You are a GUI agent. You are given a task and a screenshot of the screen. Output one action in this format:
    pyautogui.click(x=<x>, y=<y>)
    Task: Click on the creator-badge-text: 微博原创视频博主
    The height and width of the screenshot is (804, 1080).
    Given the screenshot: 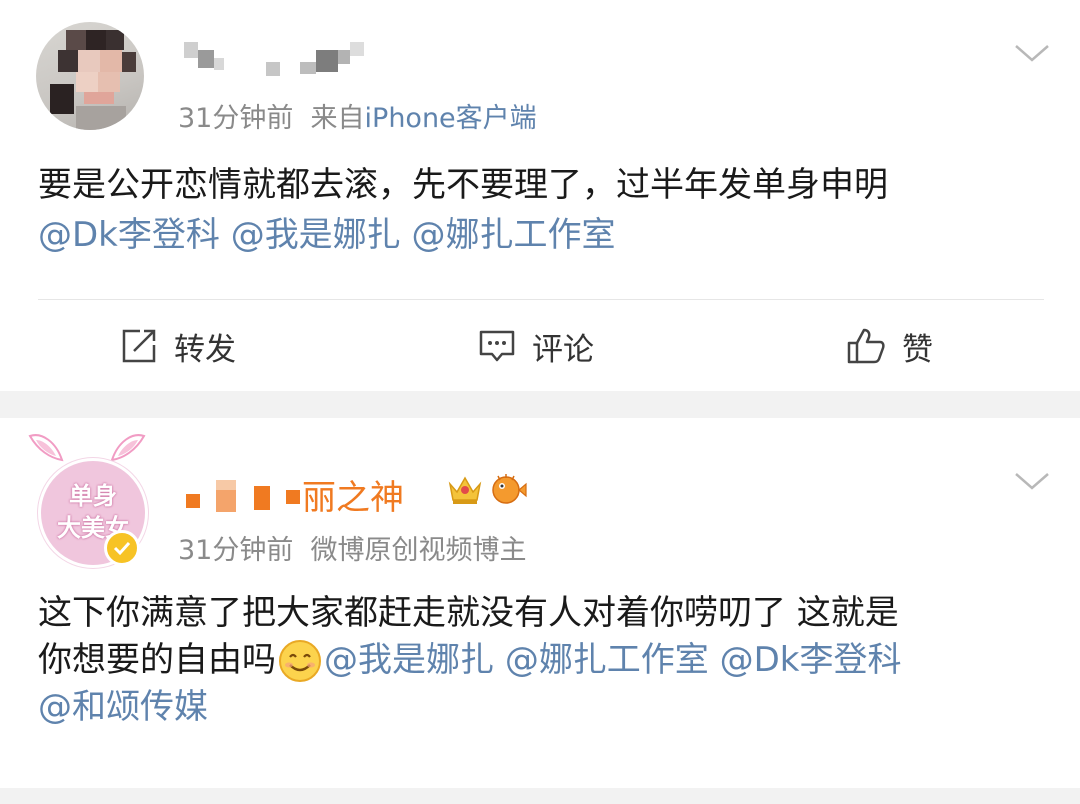 What is the action you would take?
    pyautogui.click(x=418, y=550)
    